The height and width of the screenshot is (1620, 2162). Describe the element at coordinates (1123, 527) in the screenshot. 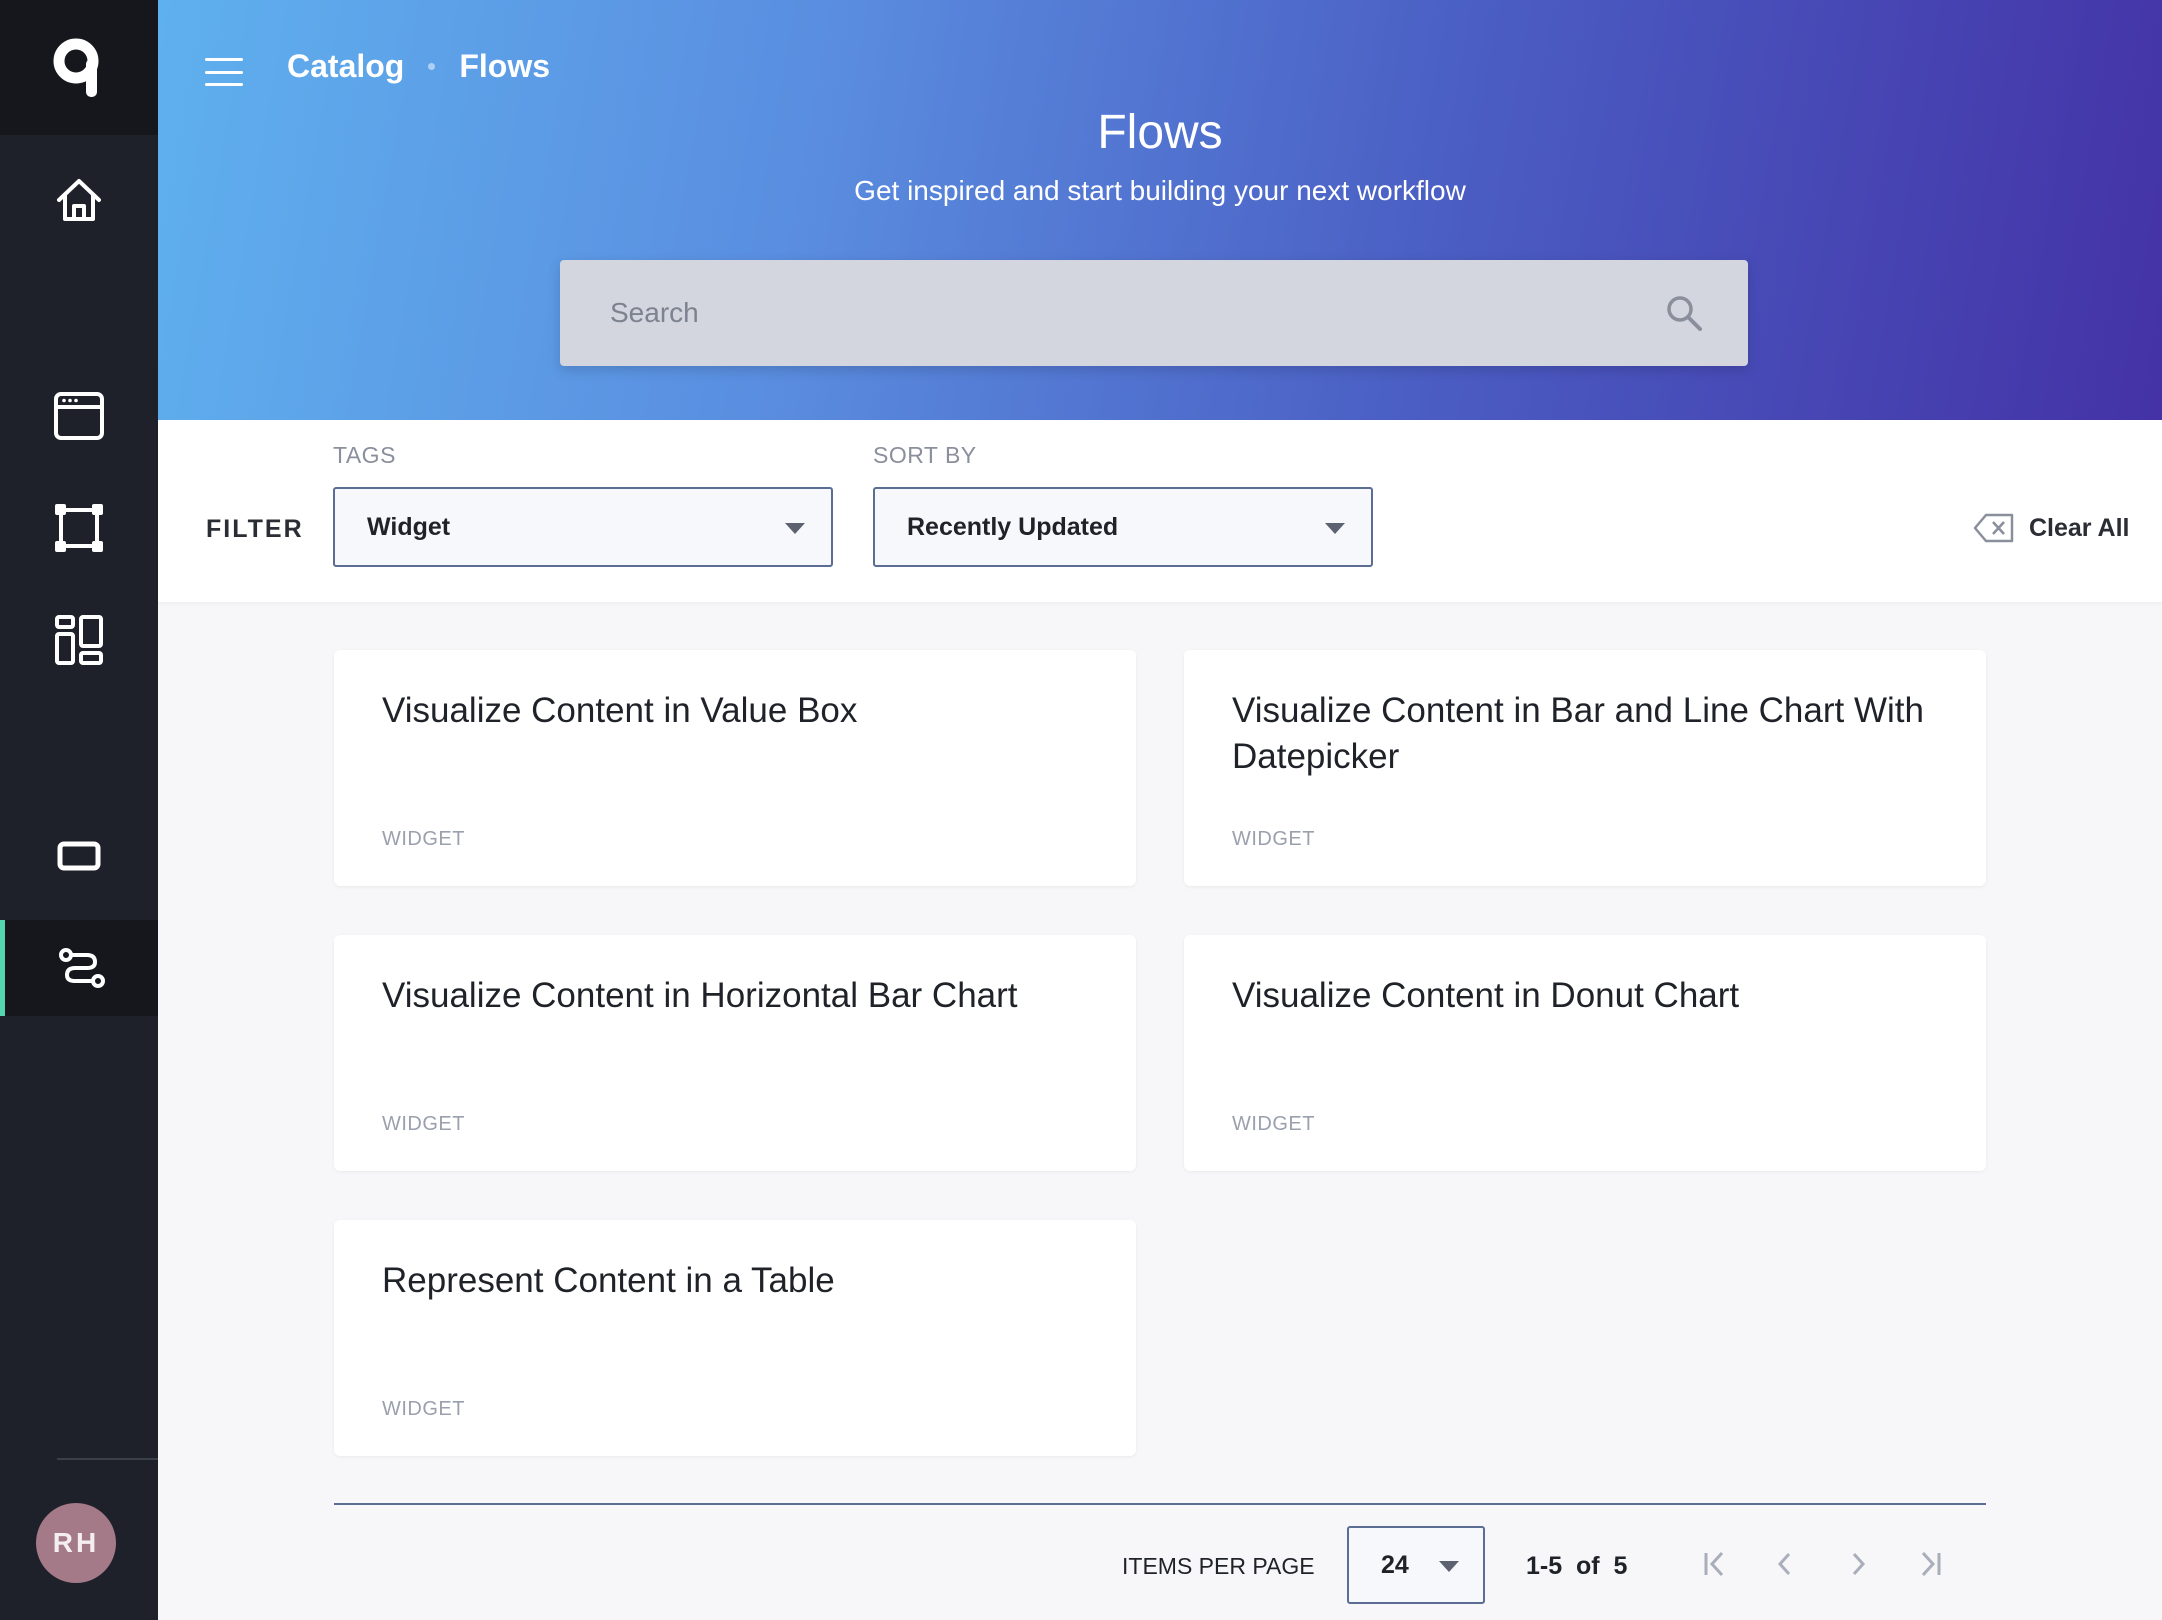

I see `sort-by-select: Recently Updated` at that location.